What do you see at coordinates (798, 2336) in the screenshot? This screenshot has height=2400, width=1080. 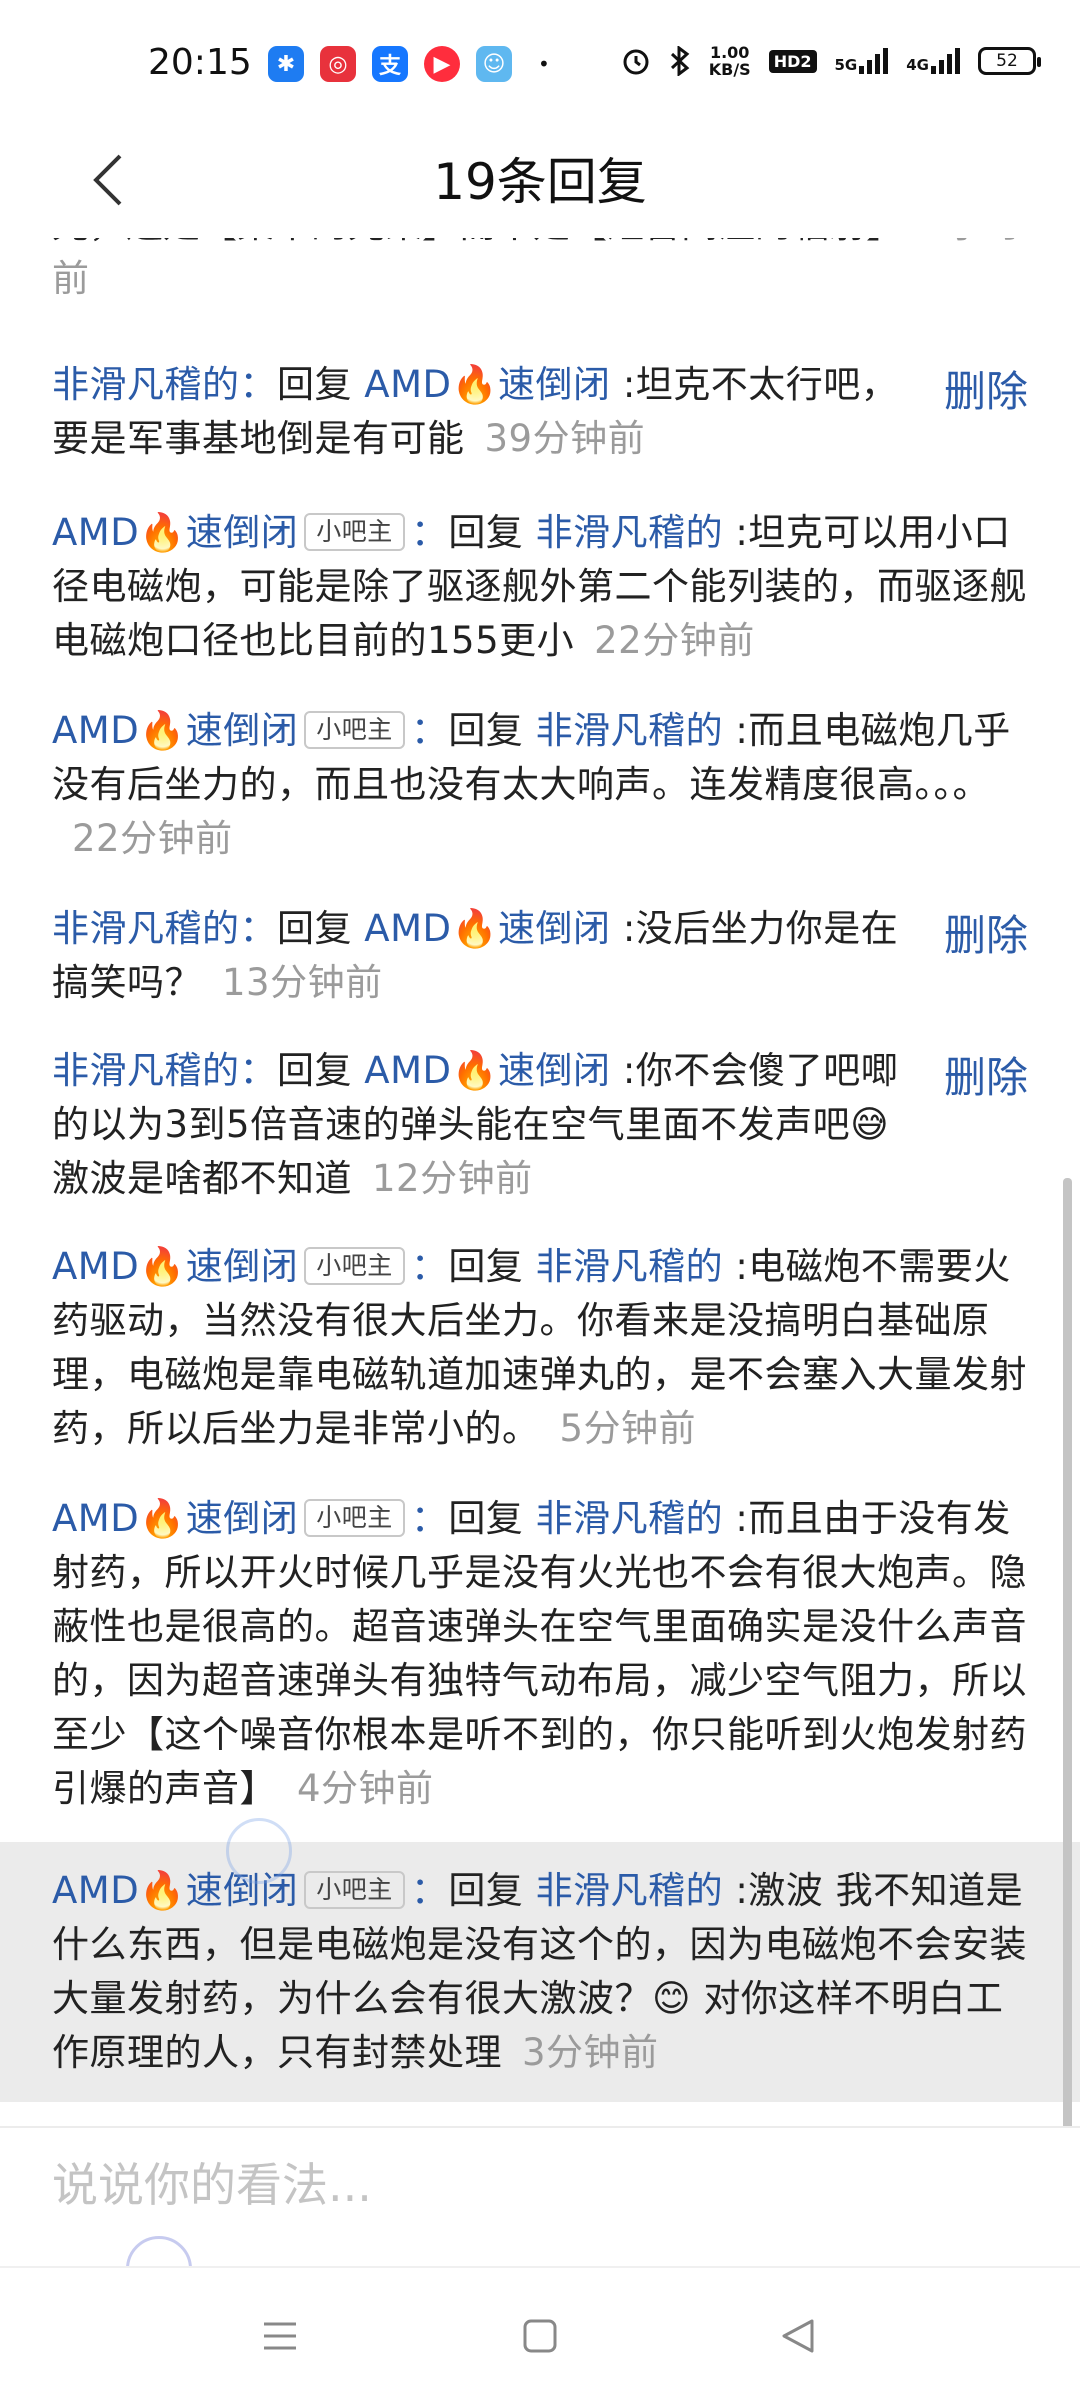 I see `back-triangle-icon` at bounding box center [798, 2336].